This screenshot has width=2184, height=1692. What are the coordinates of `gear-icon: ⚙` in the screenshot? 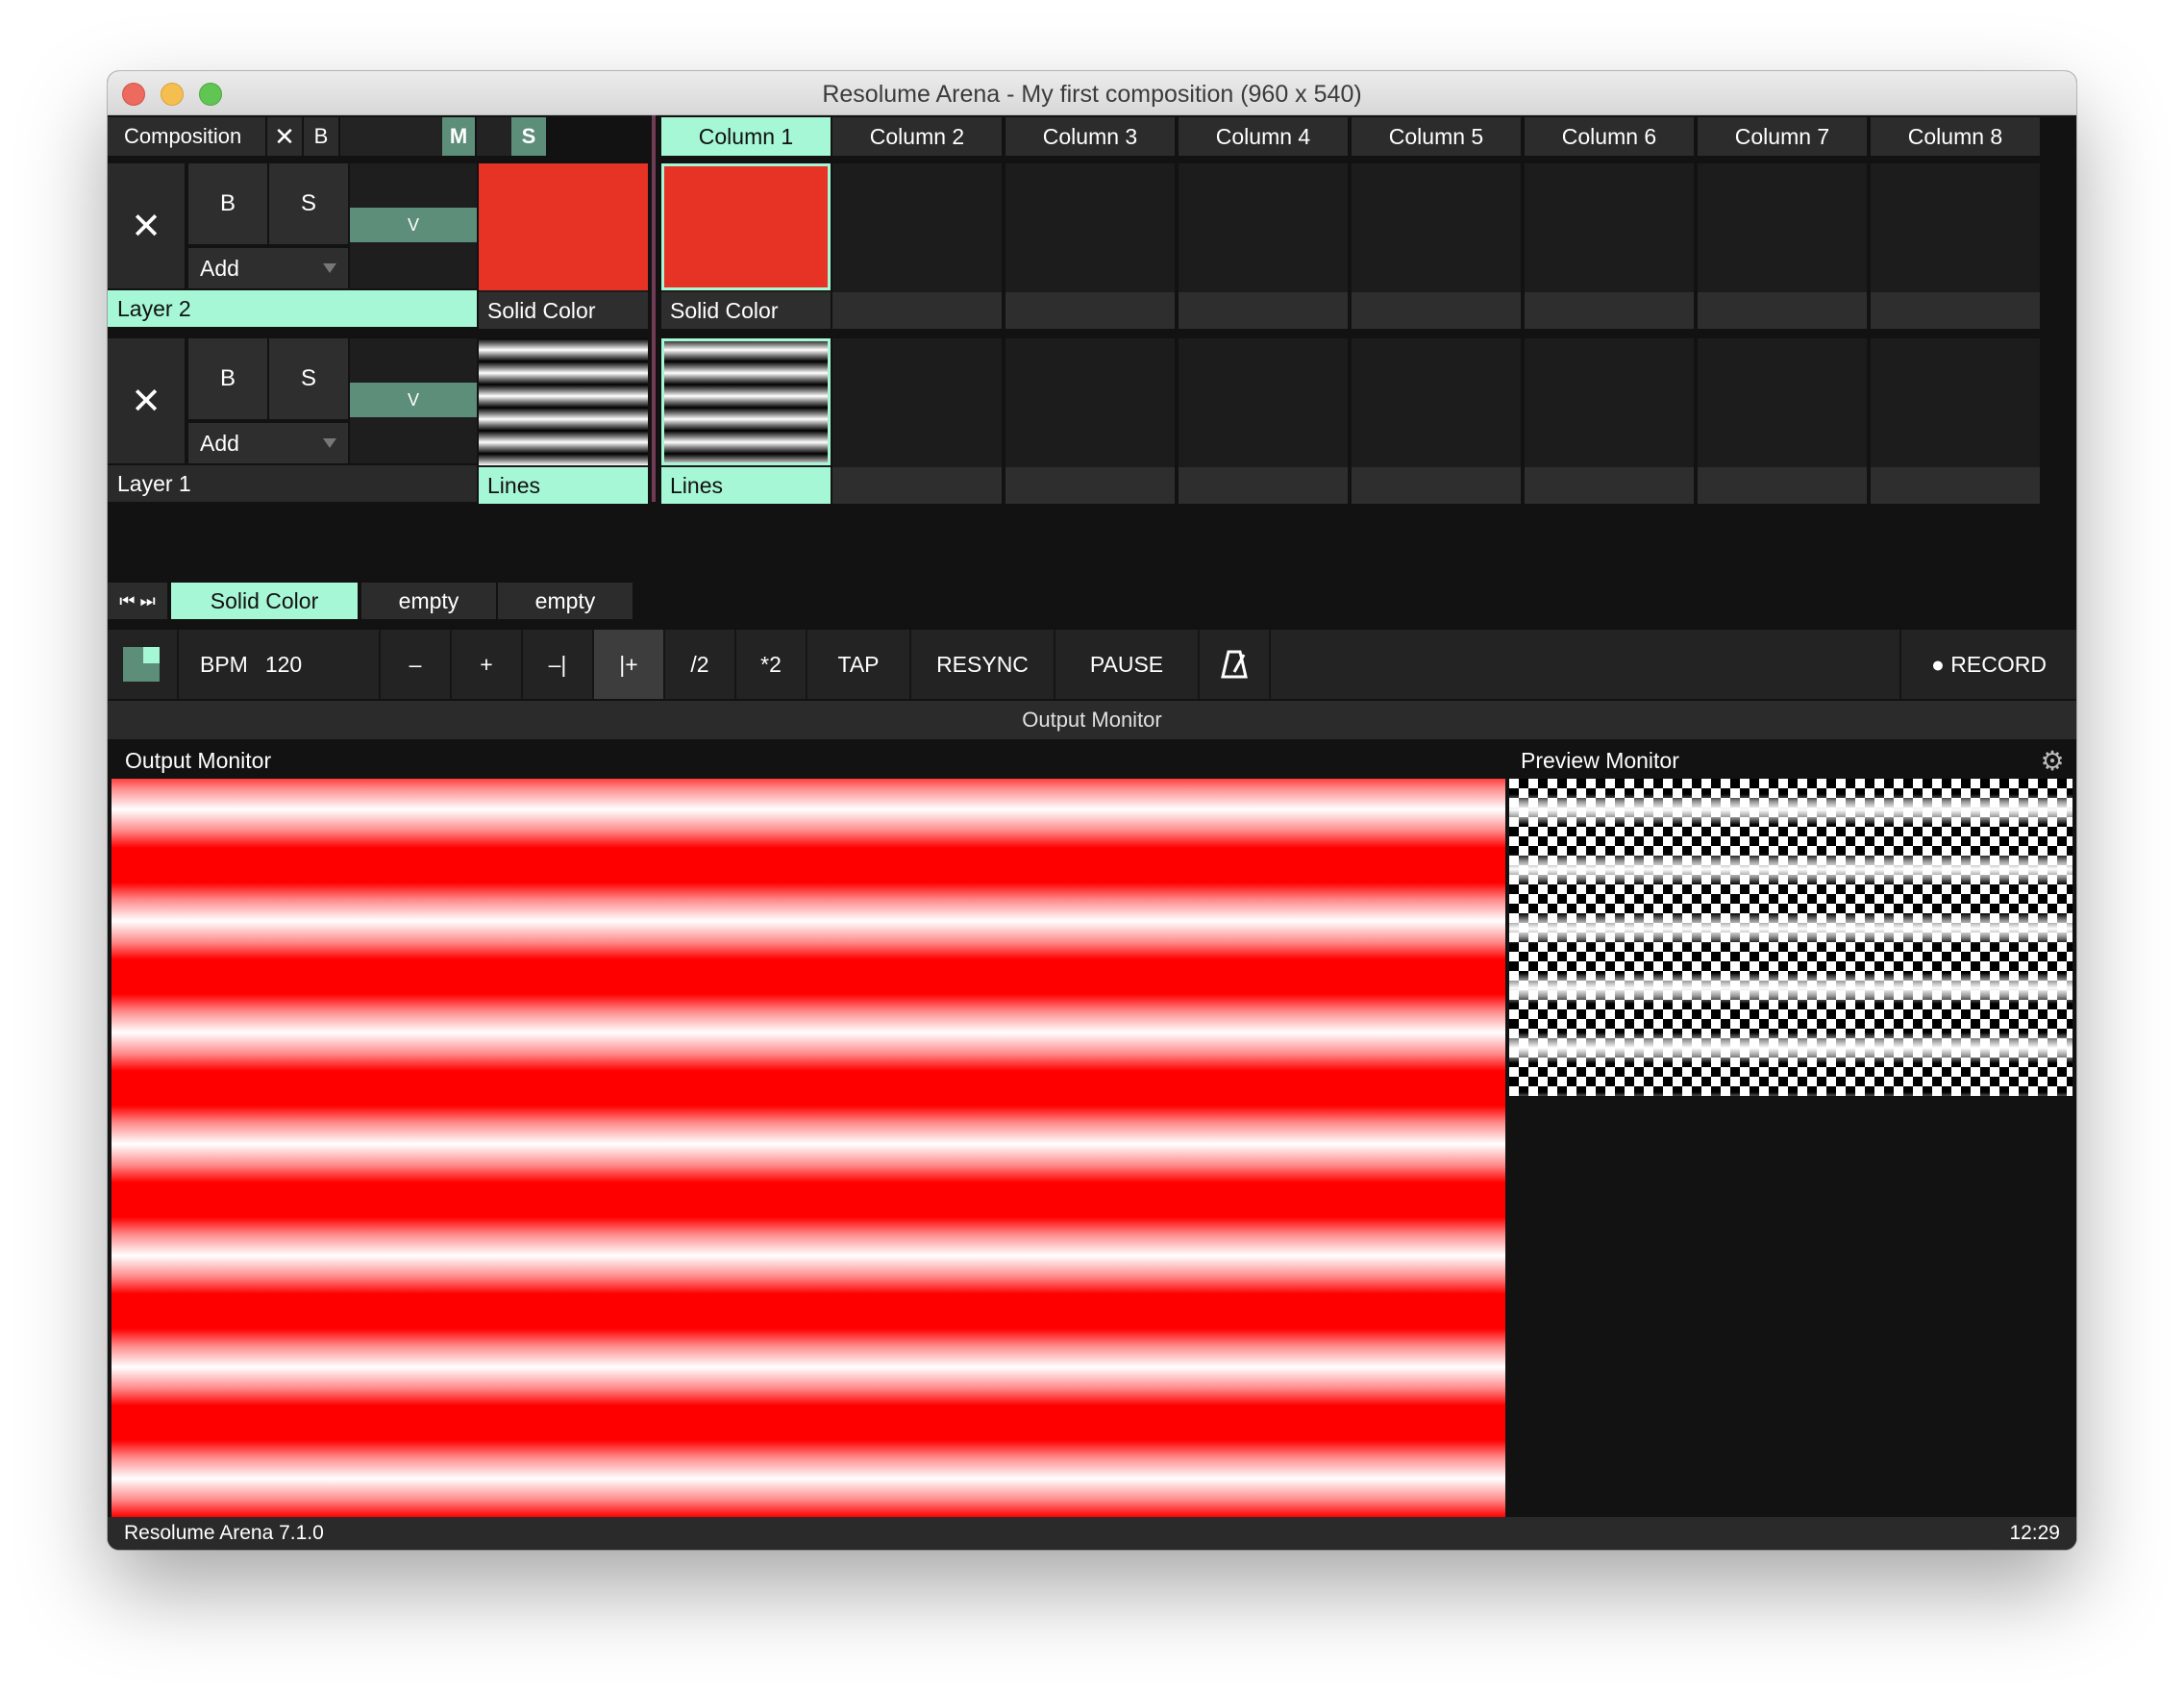 It's located at (2053, 761).